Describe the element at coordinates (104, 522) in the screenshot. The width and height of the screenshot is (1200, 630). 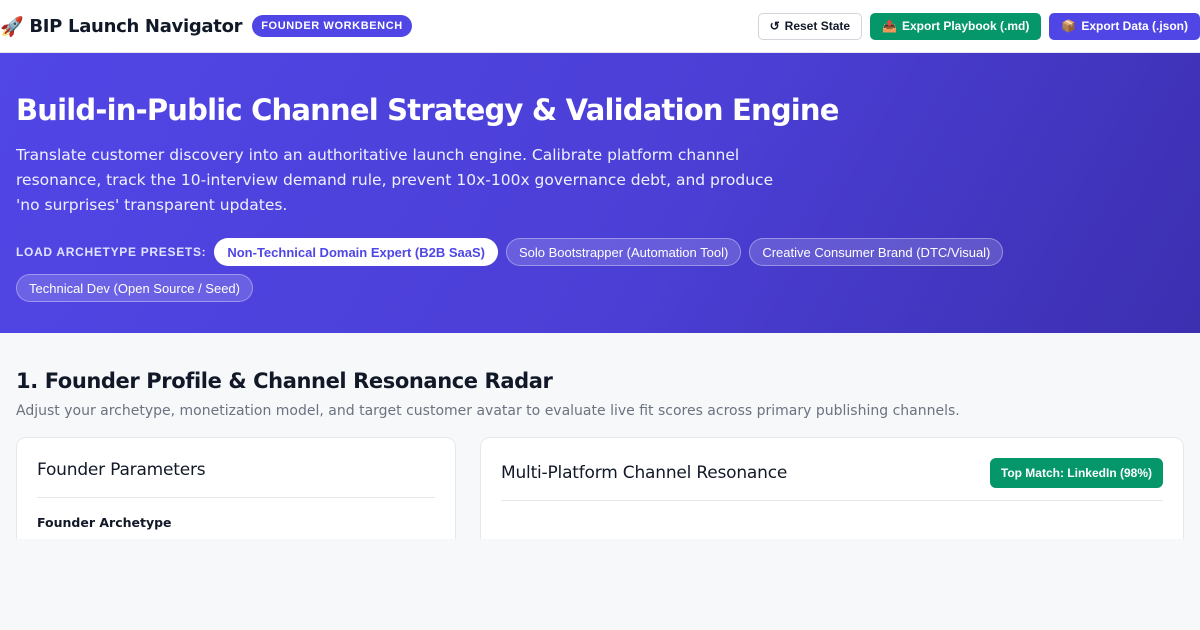
I see `founder-archetype-label: Founder Archetype` at that location.